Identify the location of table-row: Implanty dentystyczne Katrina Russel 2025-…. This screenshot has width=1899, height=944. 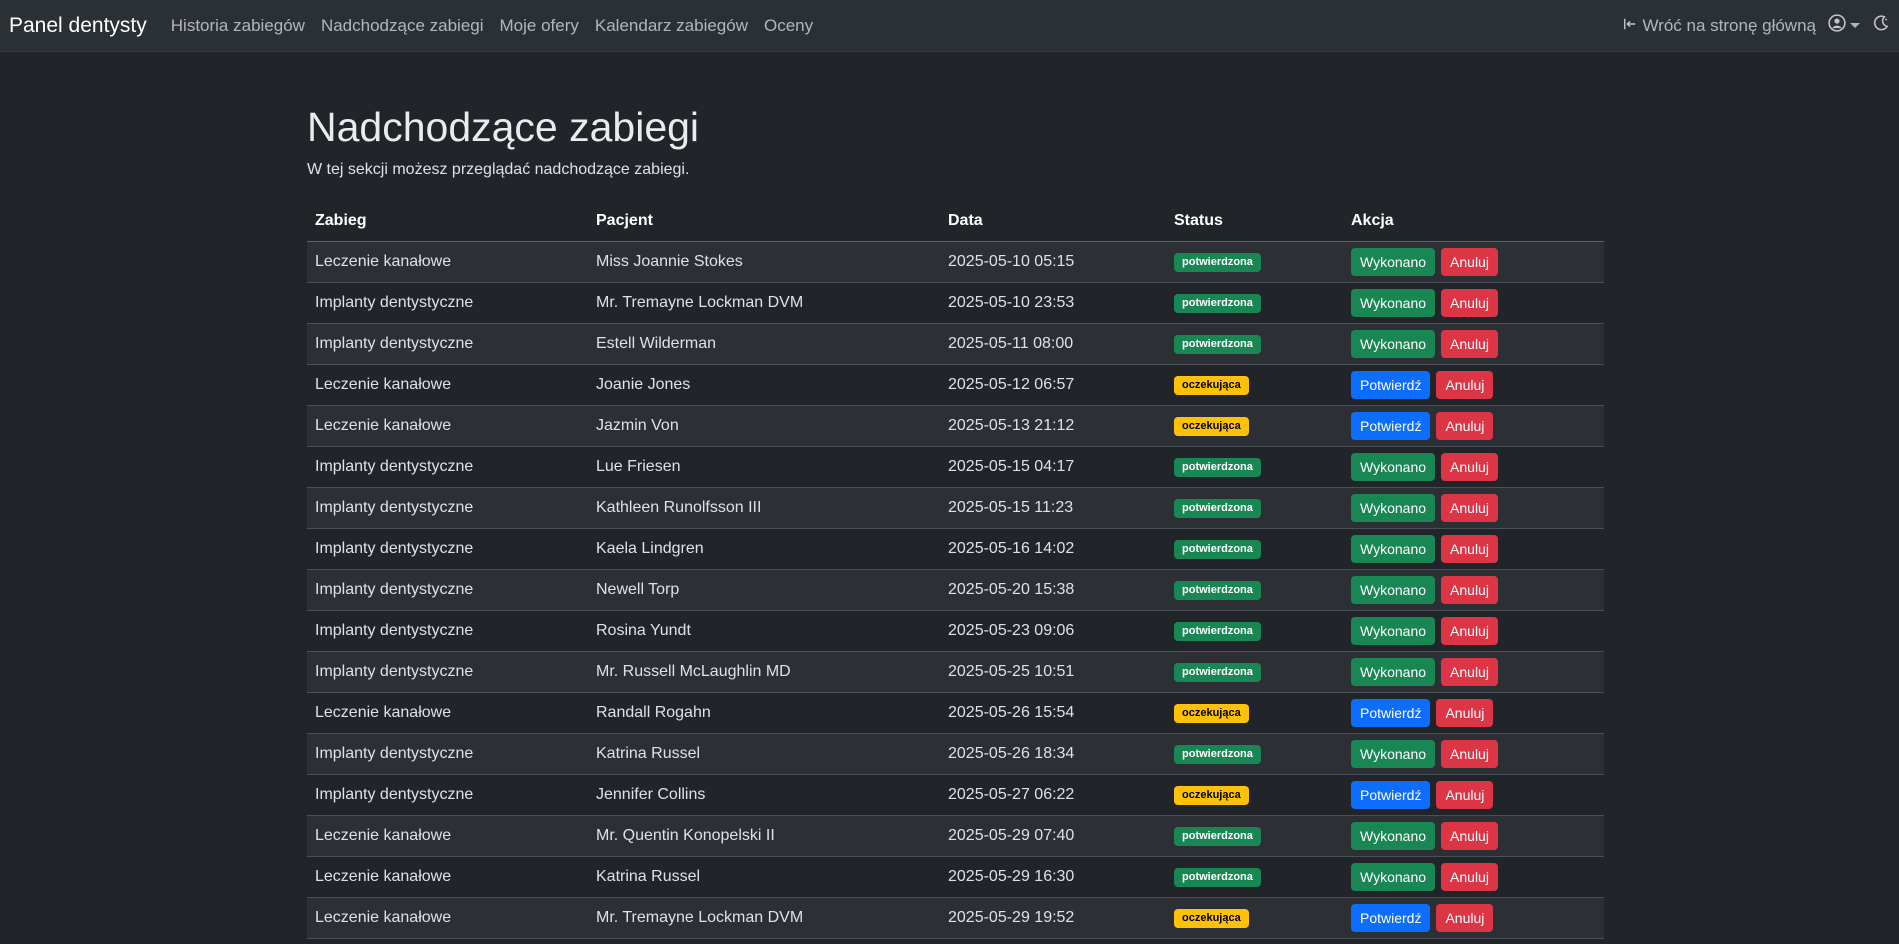
(955, 754).